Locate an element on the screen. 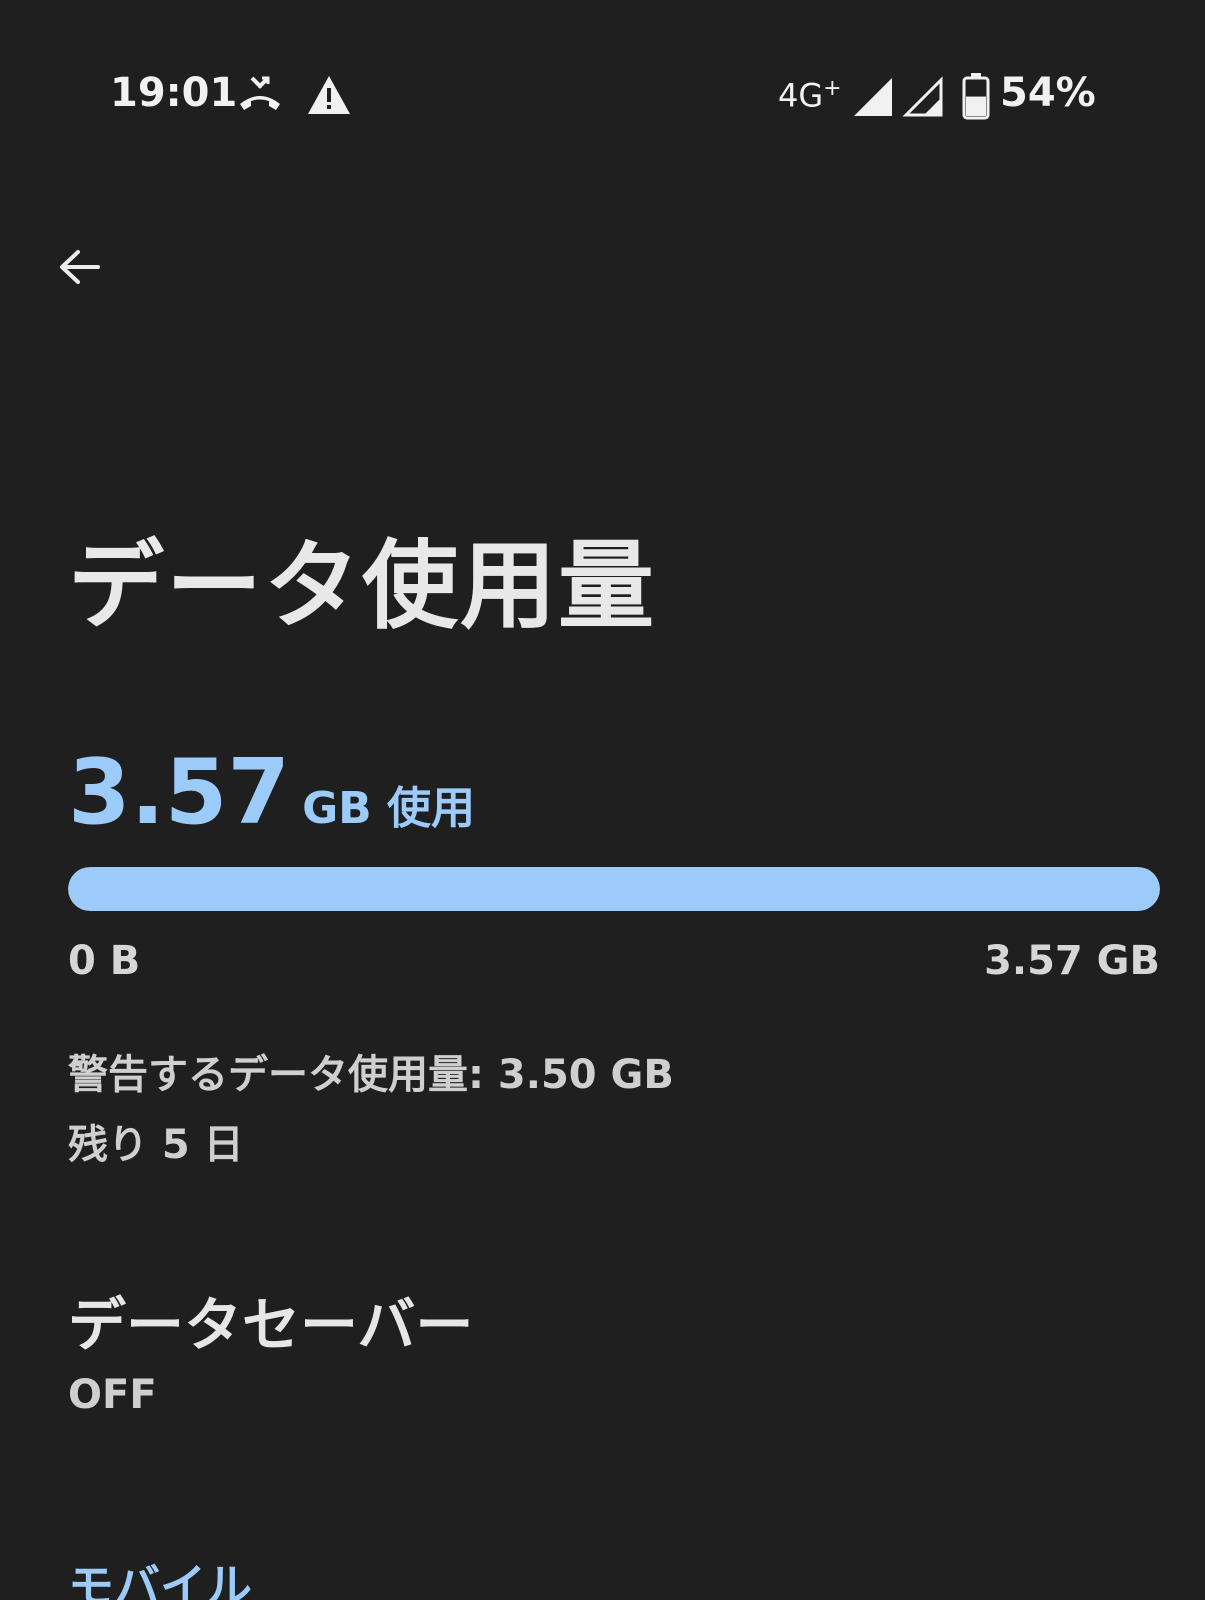 The image size is (1205, 1600). data-saver-title: データセーバー is located at coordinates (271, 1325).